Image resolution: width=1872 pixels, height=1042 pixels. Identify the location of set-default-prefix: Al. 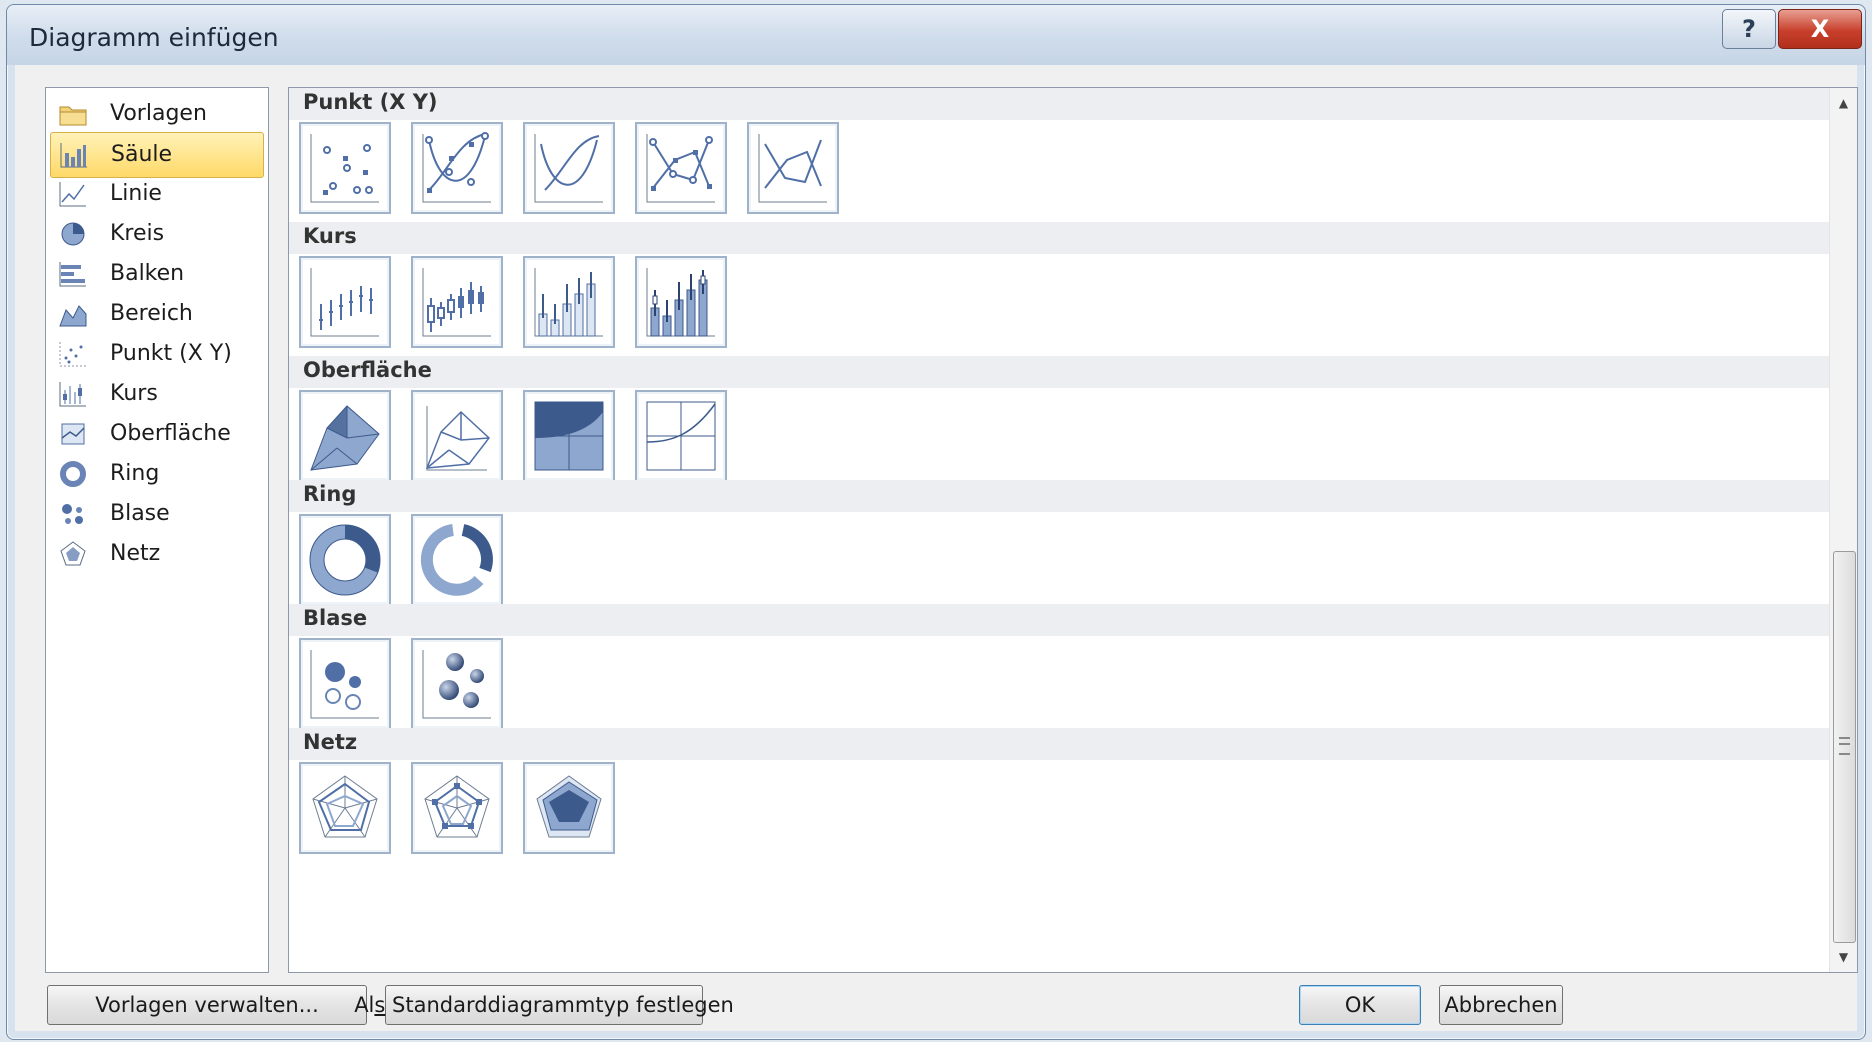
(364, 1005).